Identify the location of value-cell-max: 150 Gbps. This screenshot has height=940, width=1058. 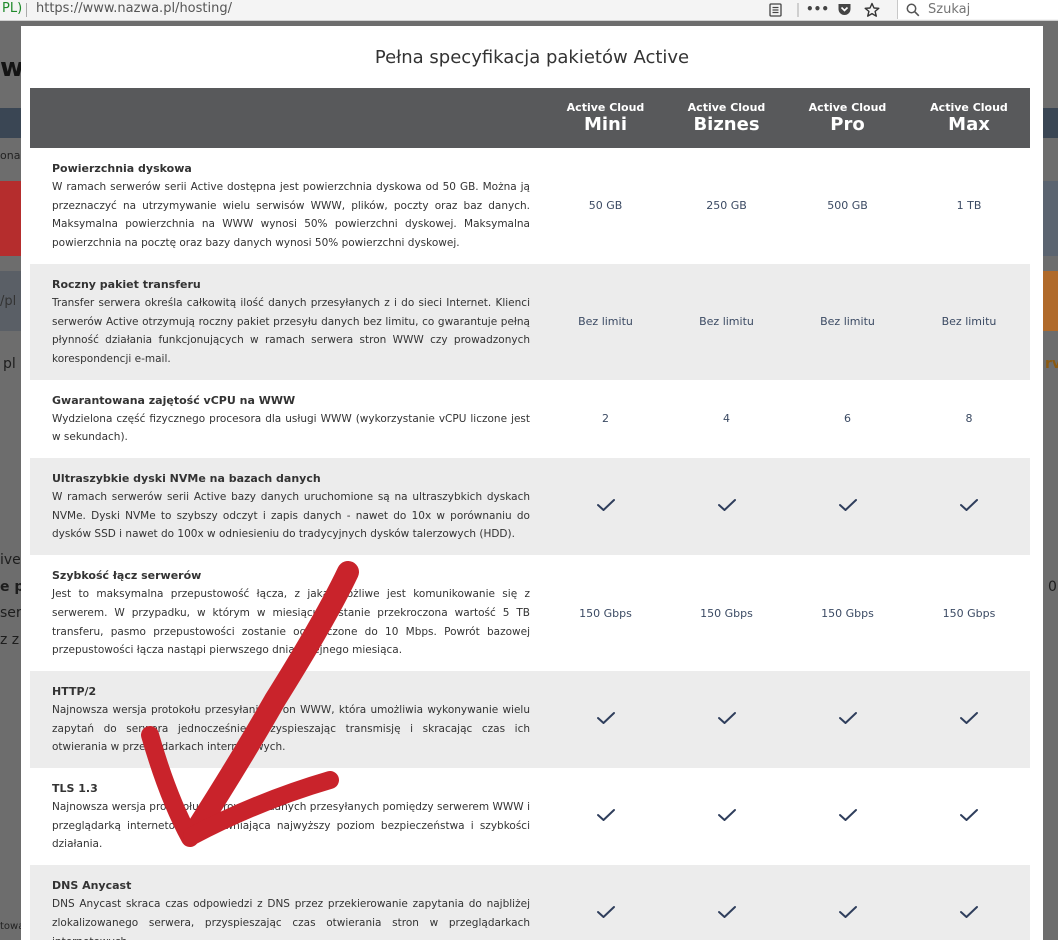
(969, 613).